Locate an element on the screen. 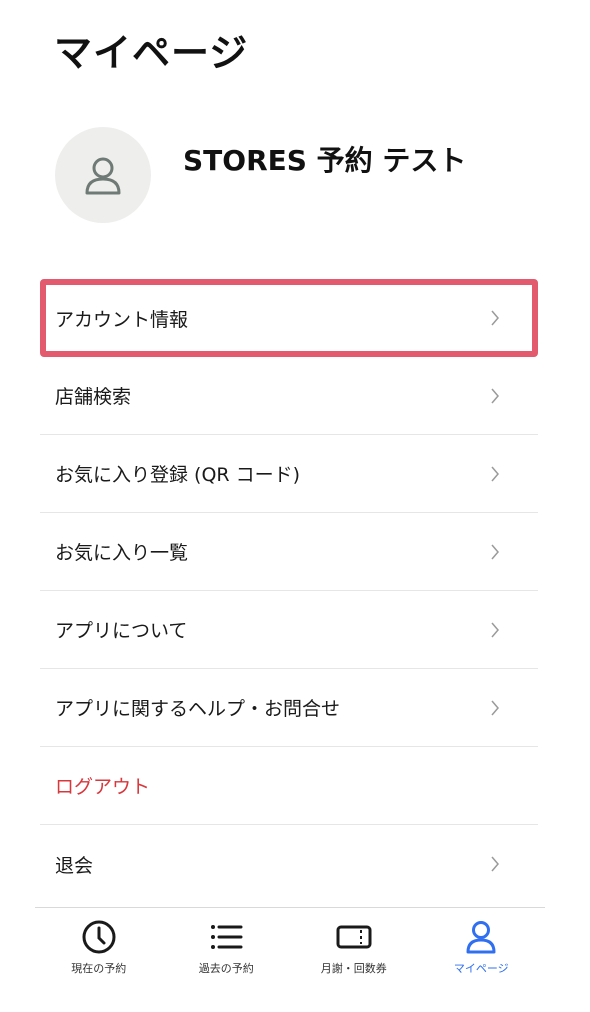 Image resolution: width=590 pixels, height=1012 pixels. menu-item-favorite-register-qr: お気に入り登録 (QR コード) is located at coordinates (289, 474).